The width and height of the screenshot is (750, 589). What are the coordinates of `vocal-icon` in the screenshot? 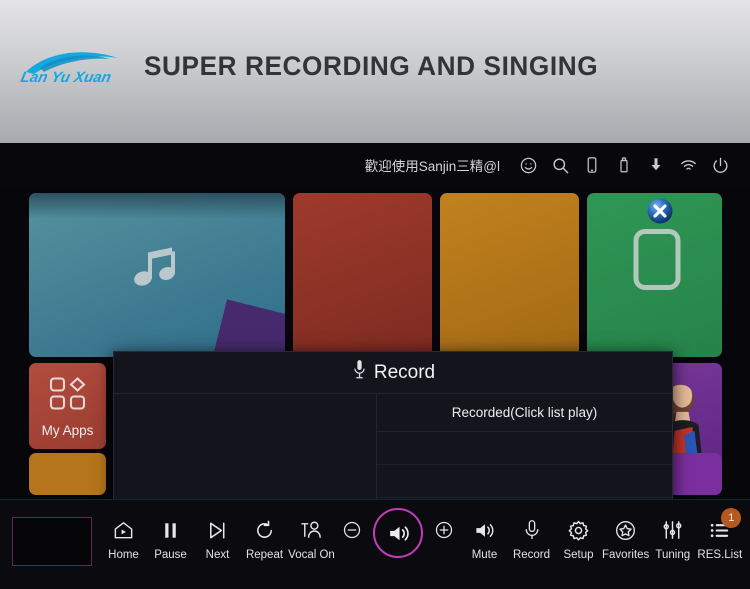 It's located at (311, 530).